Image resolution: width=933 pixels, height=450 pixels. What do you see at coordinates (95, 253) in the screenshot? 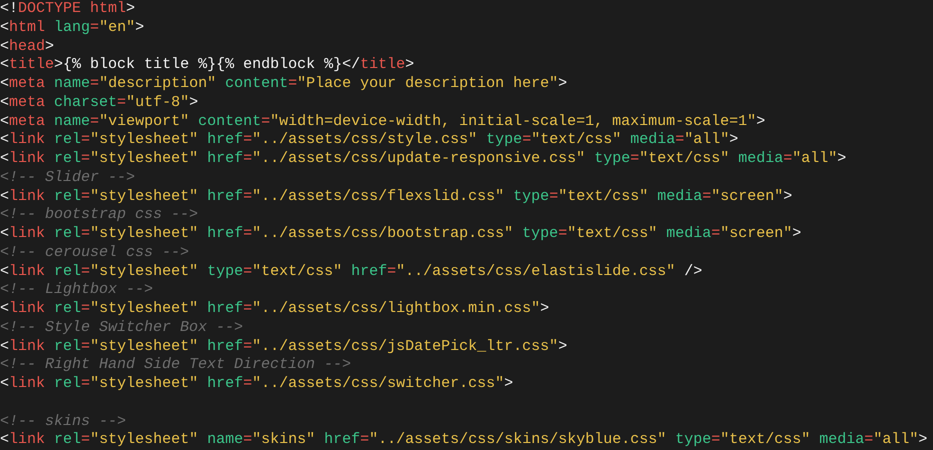
I see `code-line: <!-- cerousel css -->` at bounding box center [95, 253].